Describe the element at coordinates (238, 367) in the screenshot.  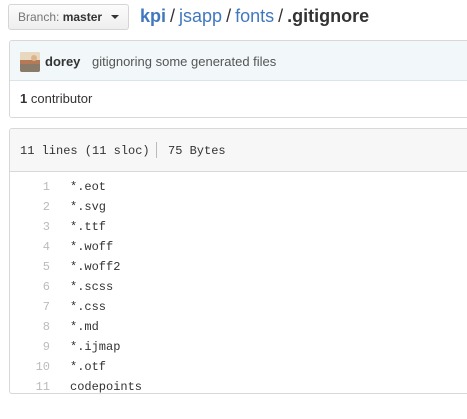
I see `code-line: 10 *.otf` at that location.